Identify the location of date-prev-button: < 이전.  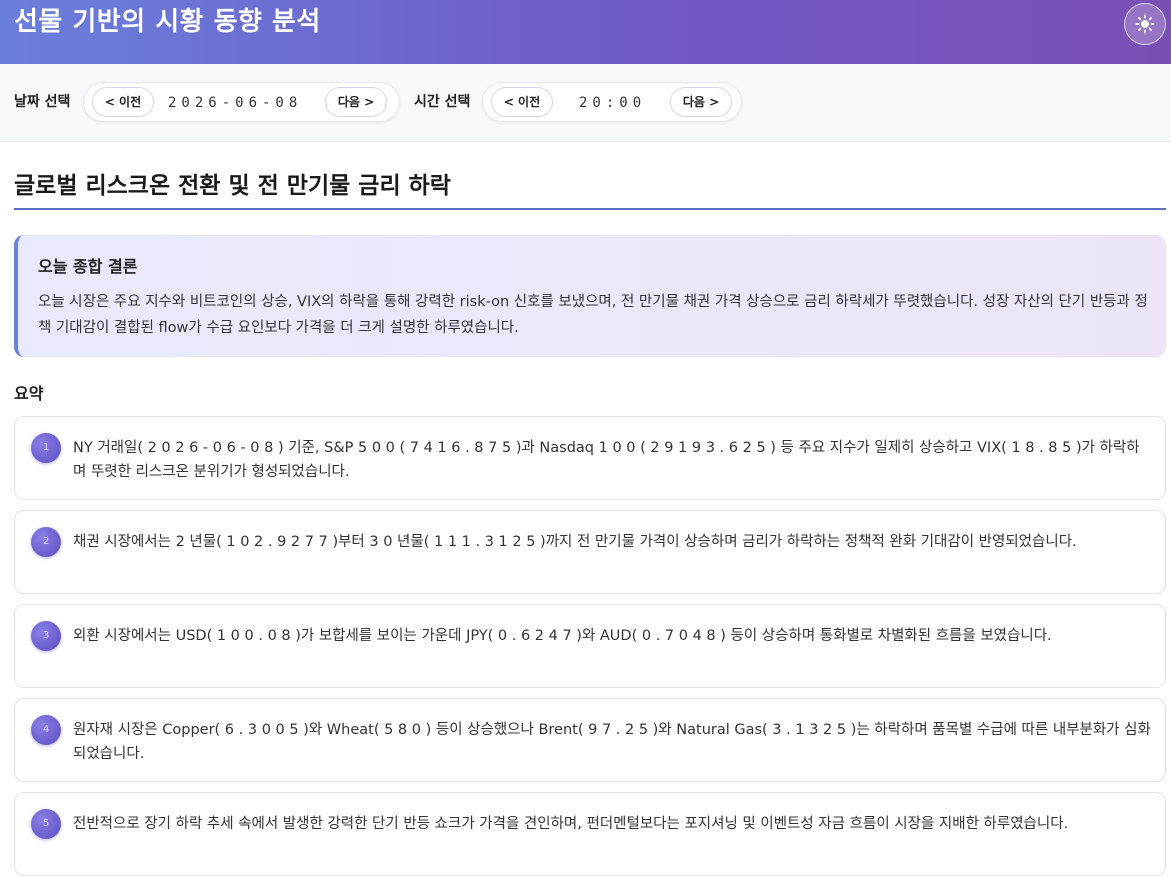
(123, 102).